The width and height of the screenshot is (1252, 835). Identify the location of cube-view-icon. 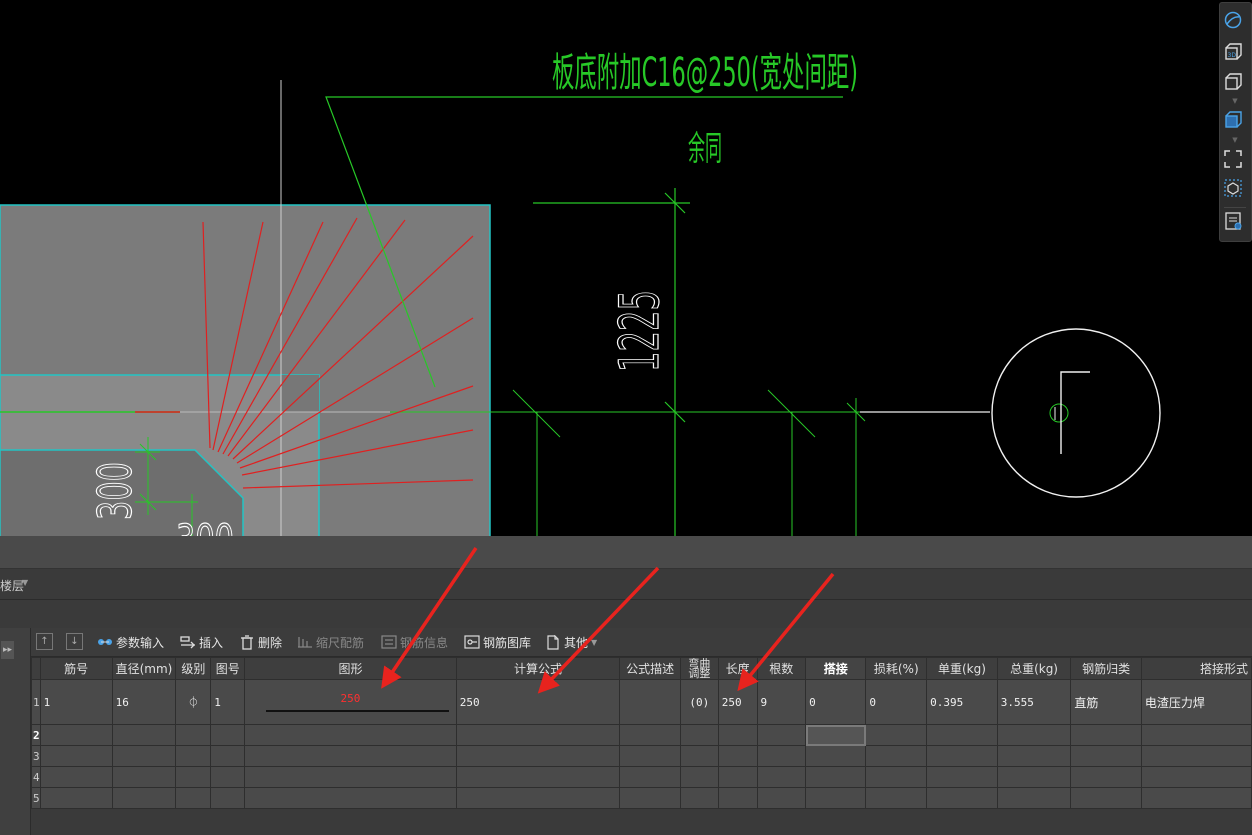
(1235, 84).